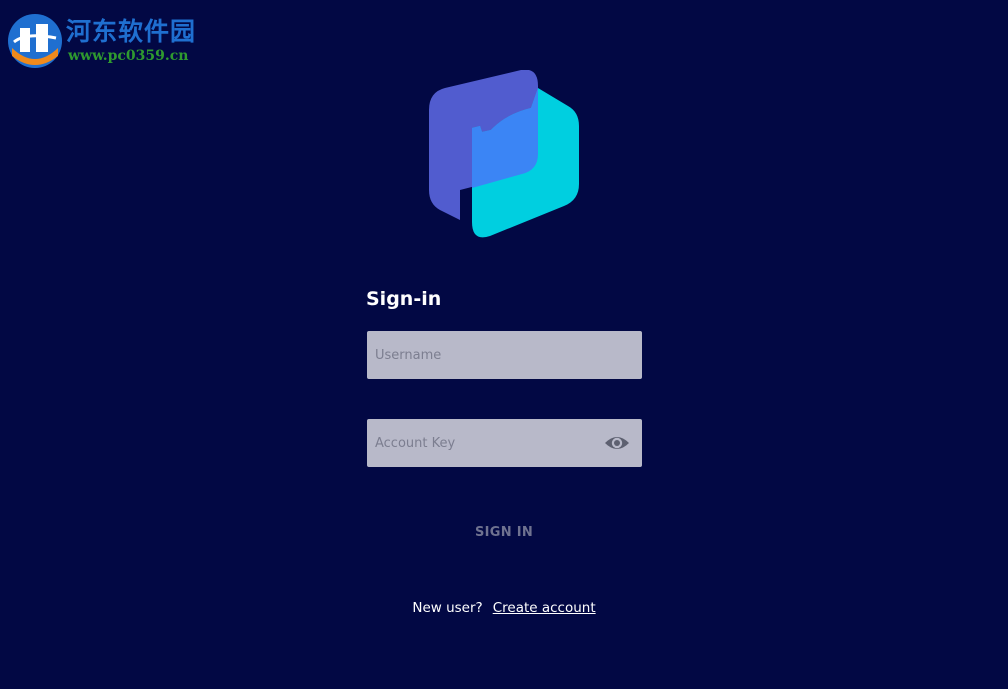  Describe the element at coordinates (617, 443) in the screenshot. I see `eye-icon` at that location.